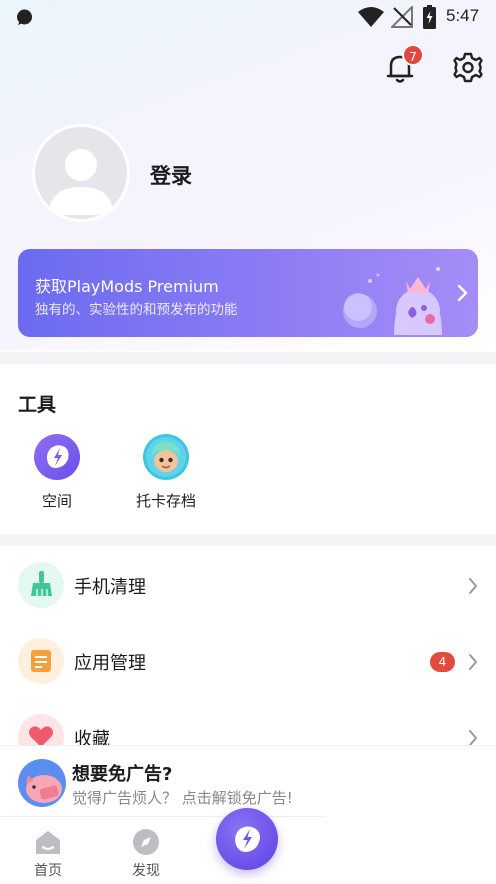 This screenshot has width=496, height=884. I want to click on toca-save-icon, so click(166, 457).